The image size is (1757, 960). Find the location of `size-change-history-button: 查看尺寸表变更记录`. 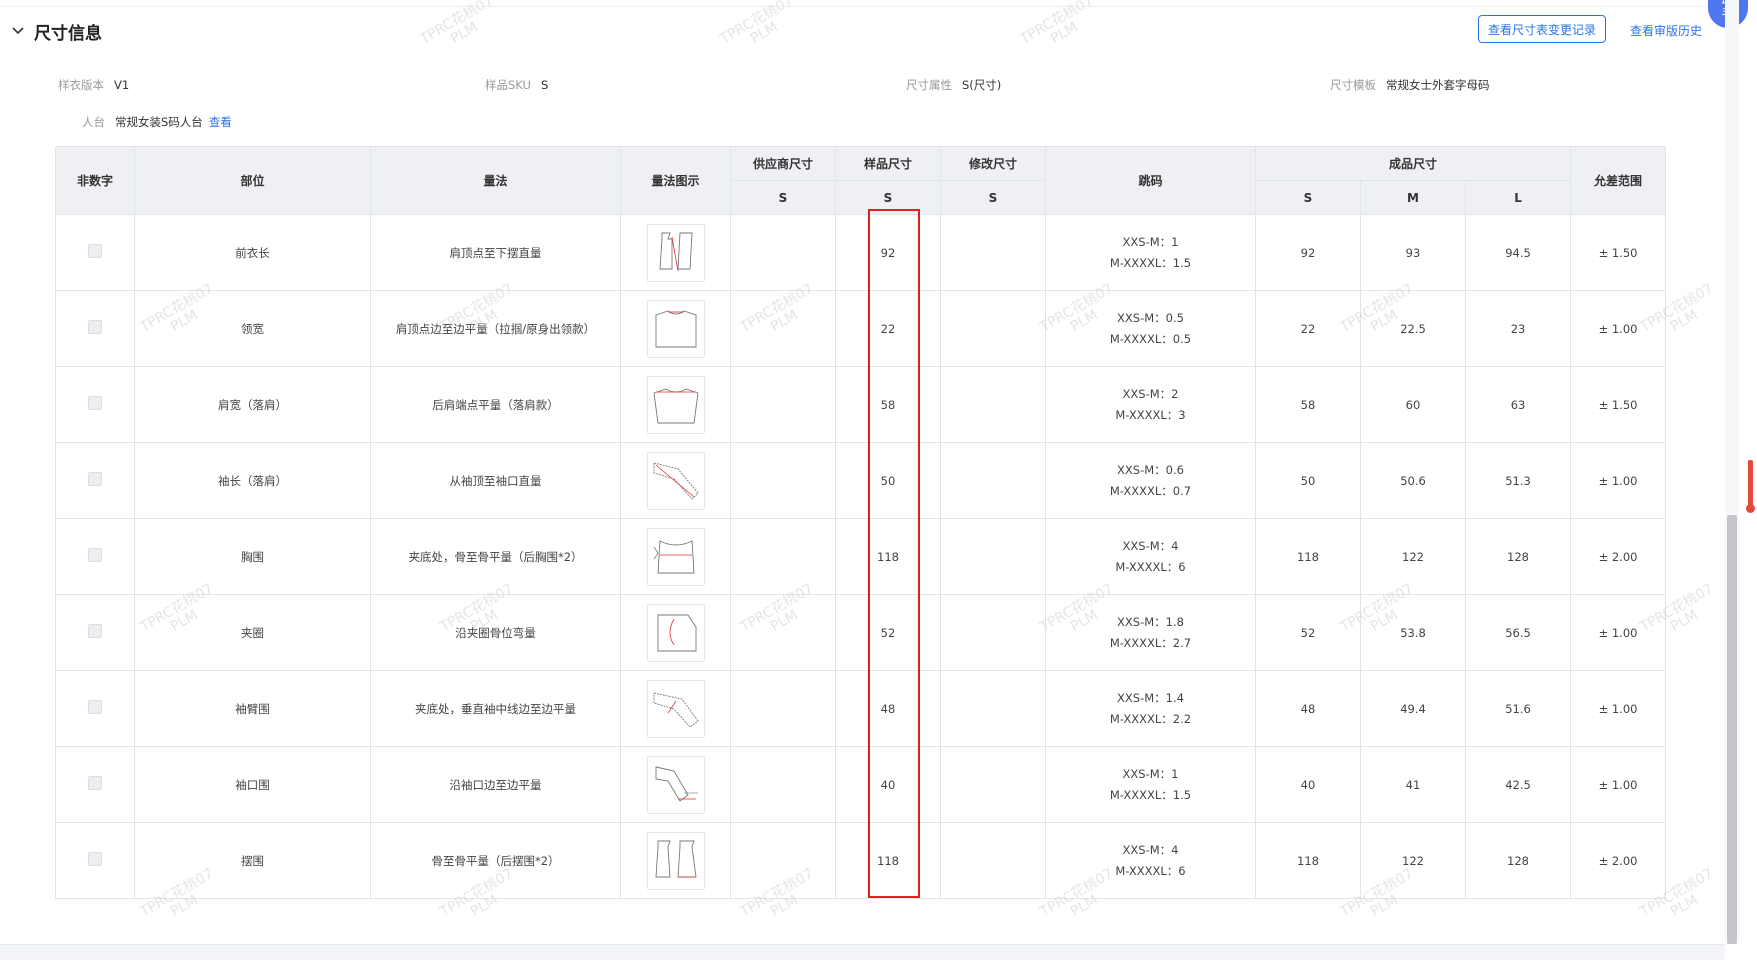

size-change-history-button: 查看尺寸表变更记录 is located at coordinates (1542, 29).